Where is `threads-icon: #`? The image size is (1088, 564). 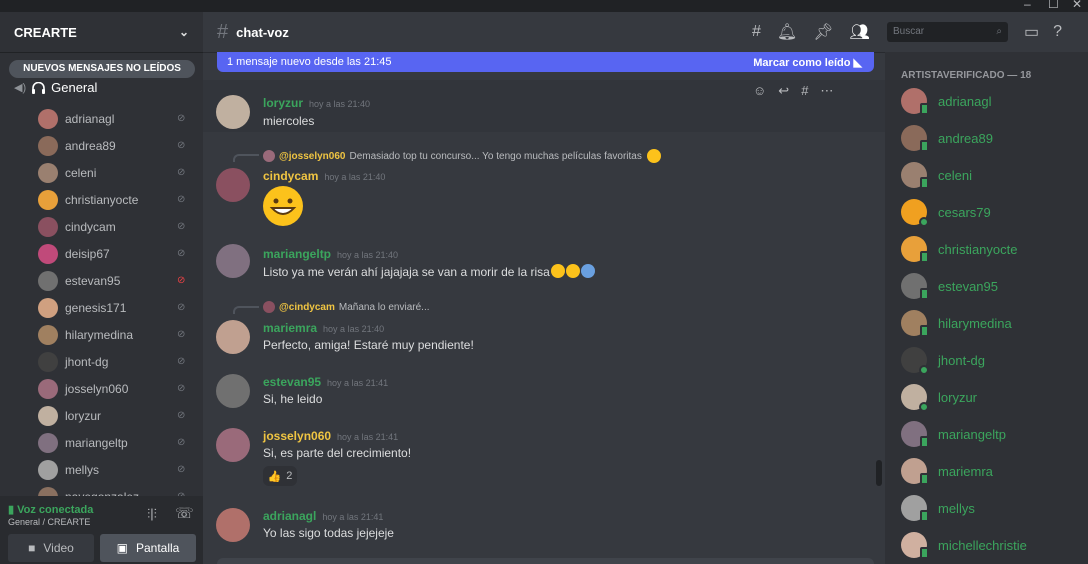
threads-icon: # is located at coordinates (756, 32).